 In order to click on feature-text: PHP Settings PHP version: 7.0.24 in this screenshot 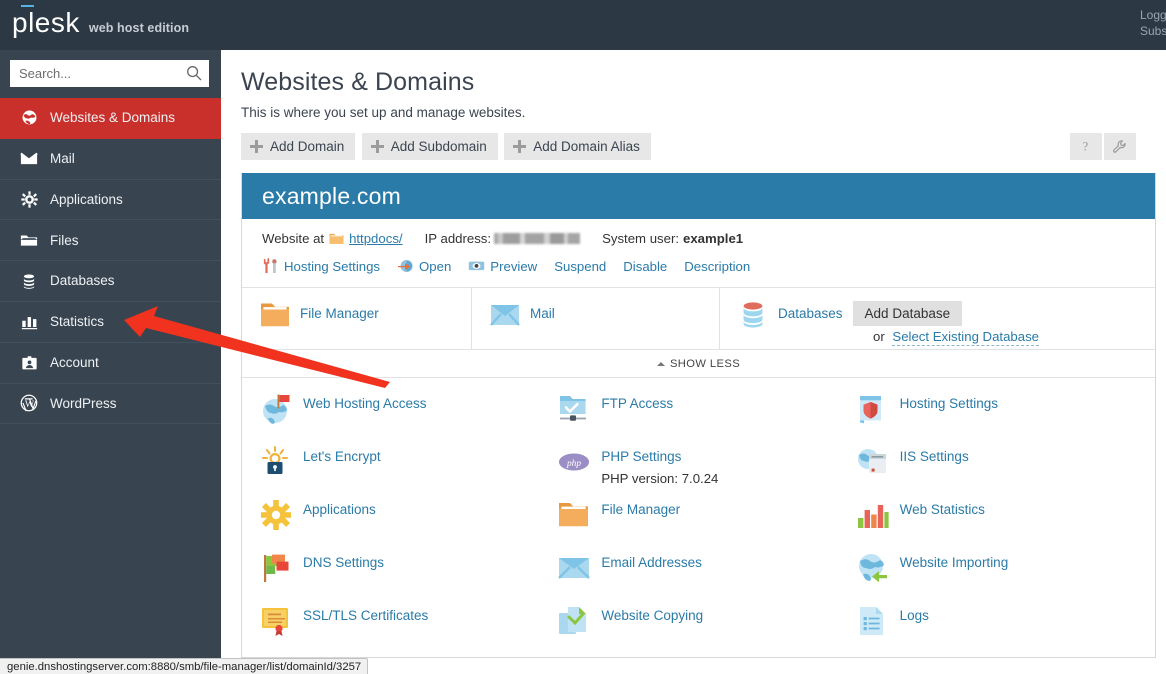, I will do `click(659, 465)`.